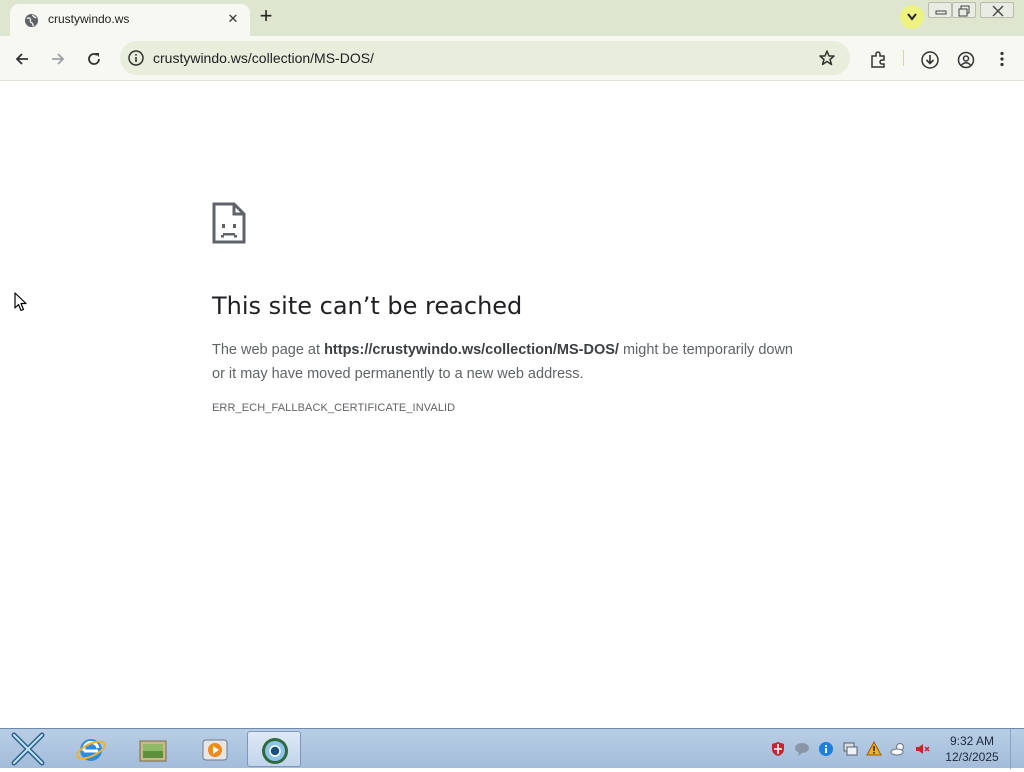  I want to click on reload-button, so click(94, 59).